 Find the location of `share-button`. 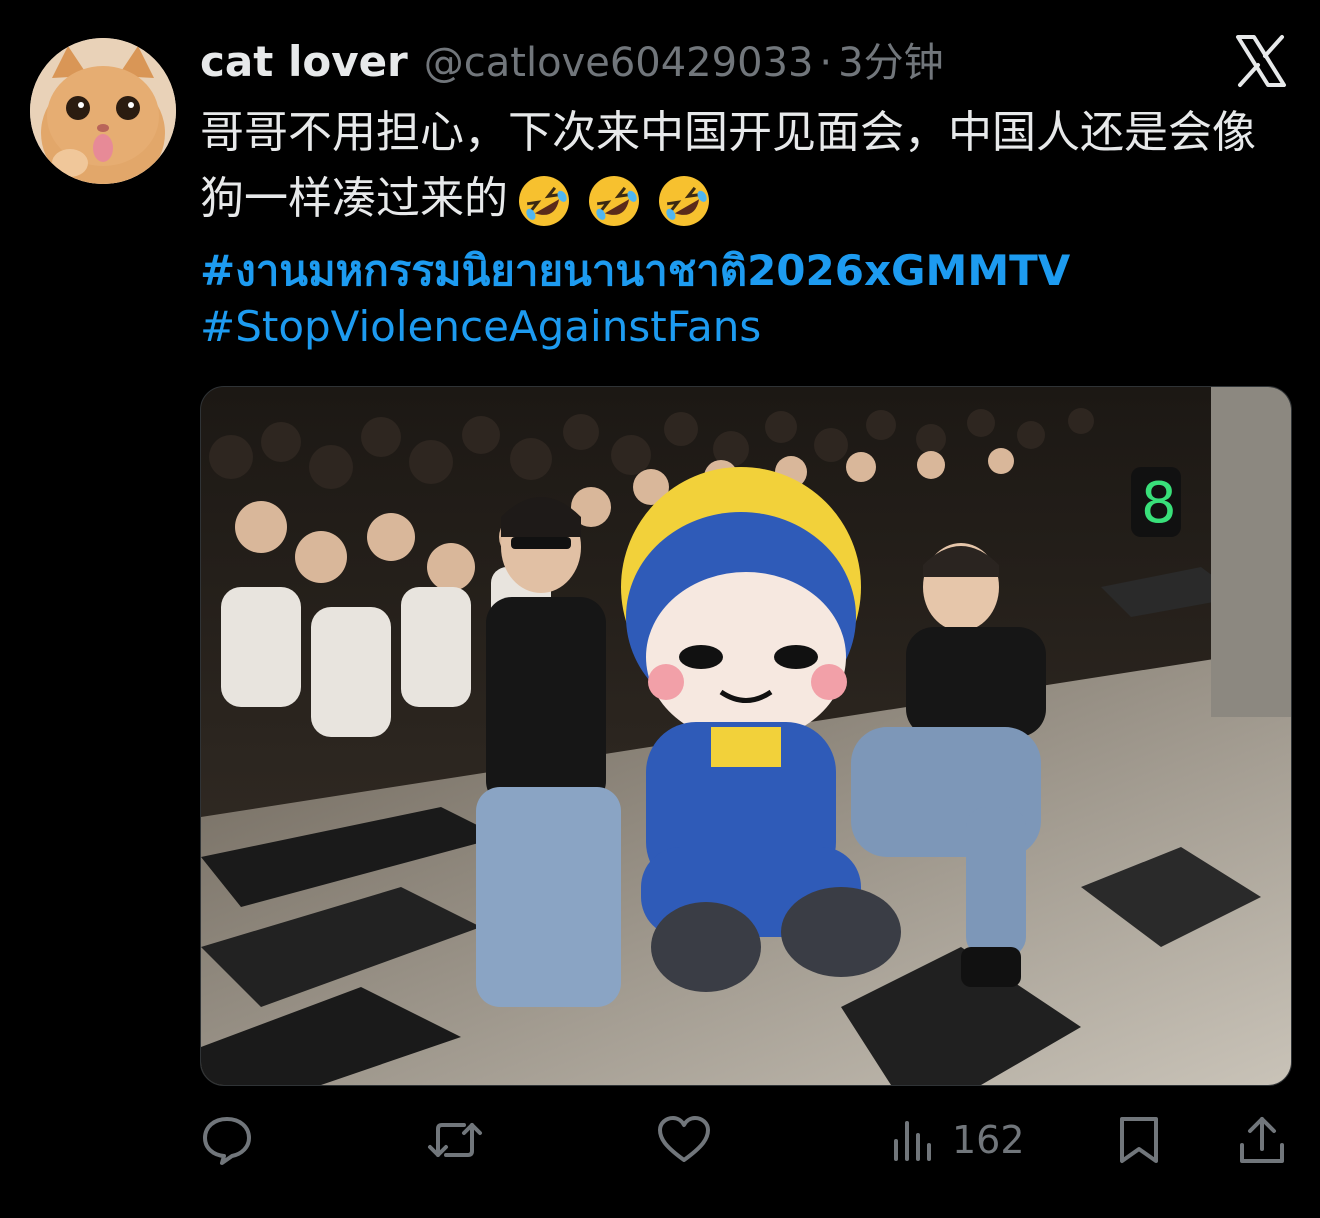

share-button is located at coordinates (1262, 1140).